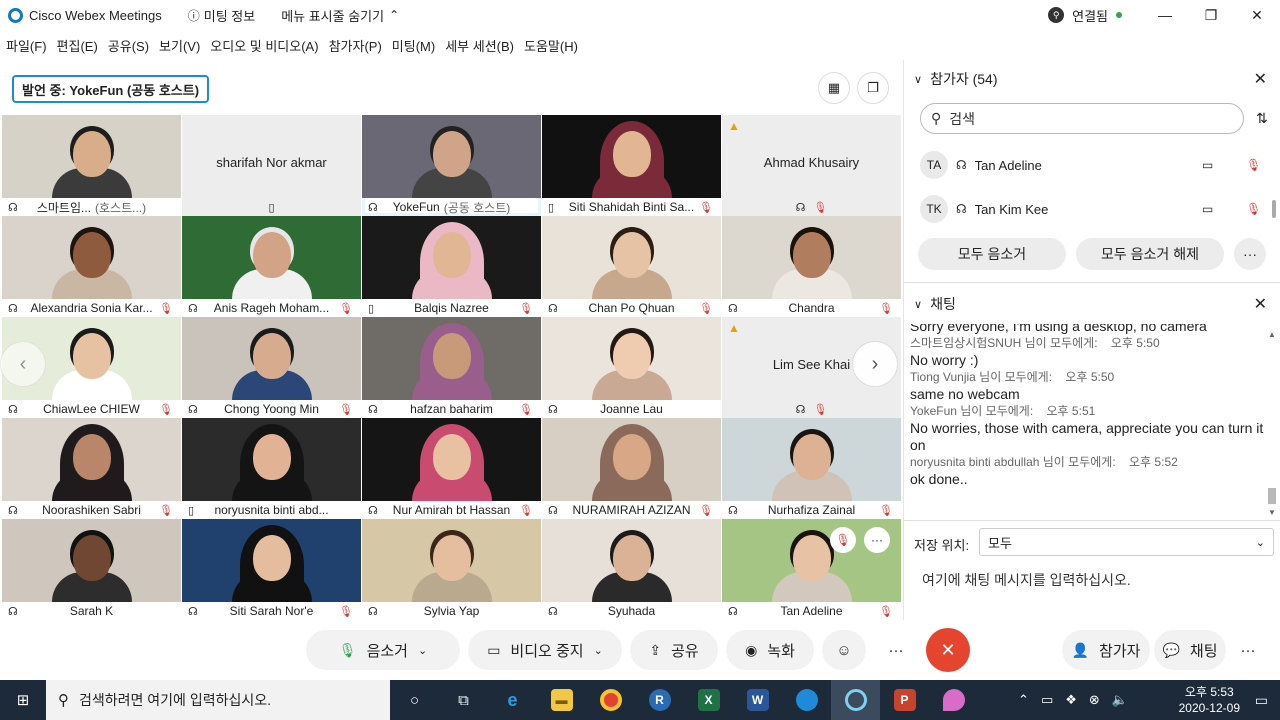 Image resolution: width=1280 pixels, height=720 pixels. What do you see at coordinates (1260, 304) in the screenshot?
I see `close-chat-button: ✕` at bounding box center [1260, 304].